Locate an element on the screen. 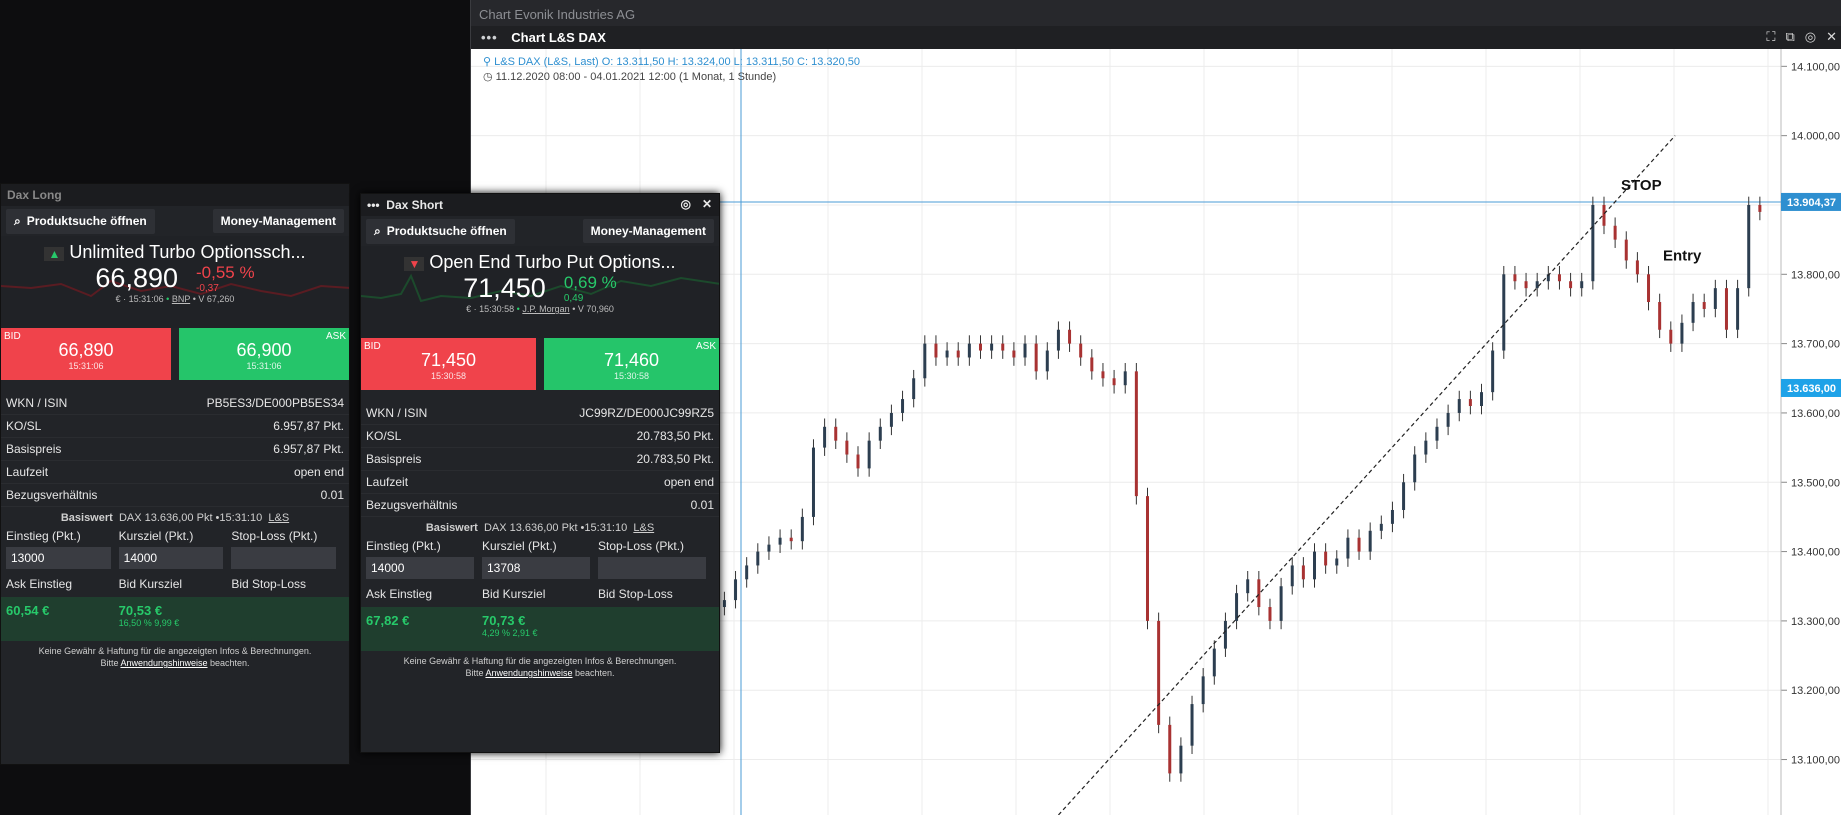 The height and width of the screenshot is (815, 1841). einstieg-input: 14000 is located at coordinates (420, 568).